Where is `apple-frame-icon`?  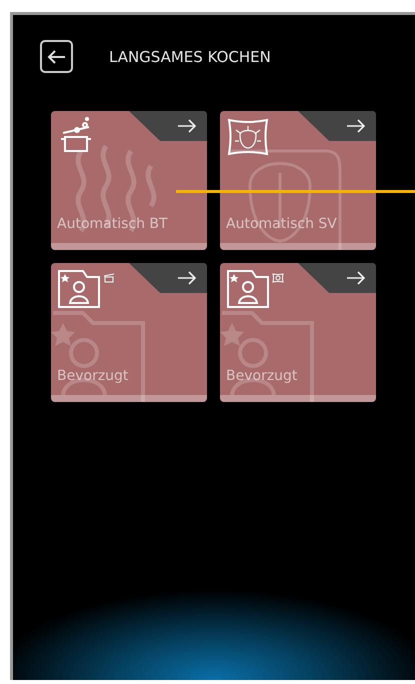
apple-frame-icon is located at coordinates (248, 137).